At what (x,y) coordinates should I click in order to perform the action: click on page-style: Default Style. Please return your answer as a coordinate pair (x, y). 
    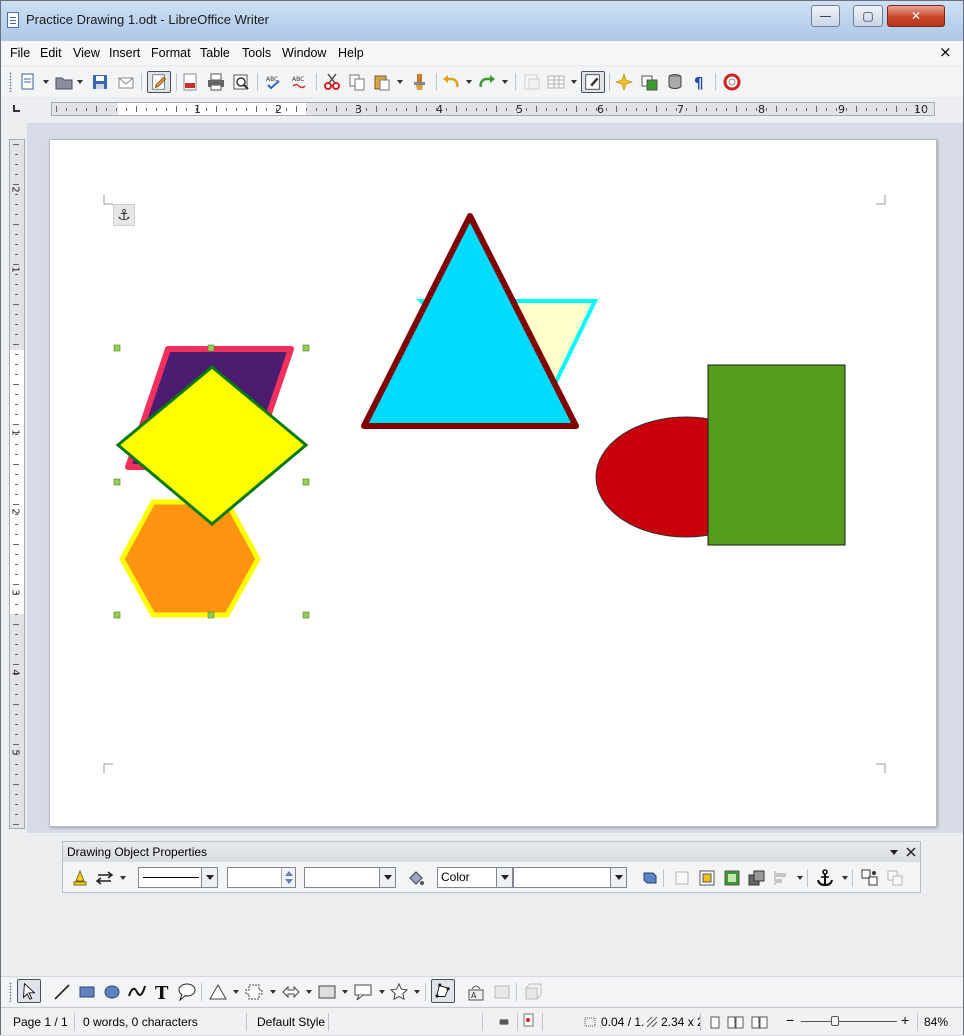
    Looking at the image, I should click on (291, 1022).